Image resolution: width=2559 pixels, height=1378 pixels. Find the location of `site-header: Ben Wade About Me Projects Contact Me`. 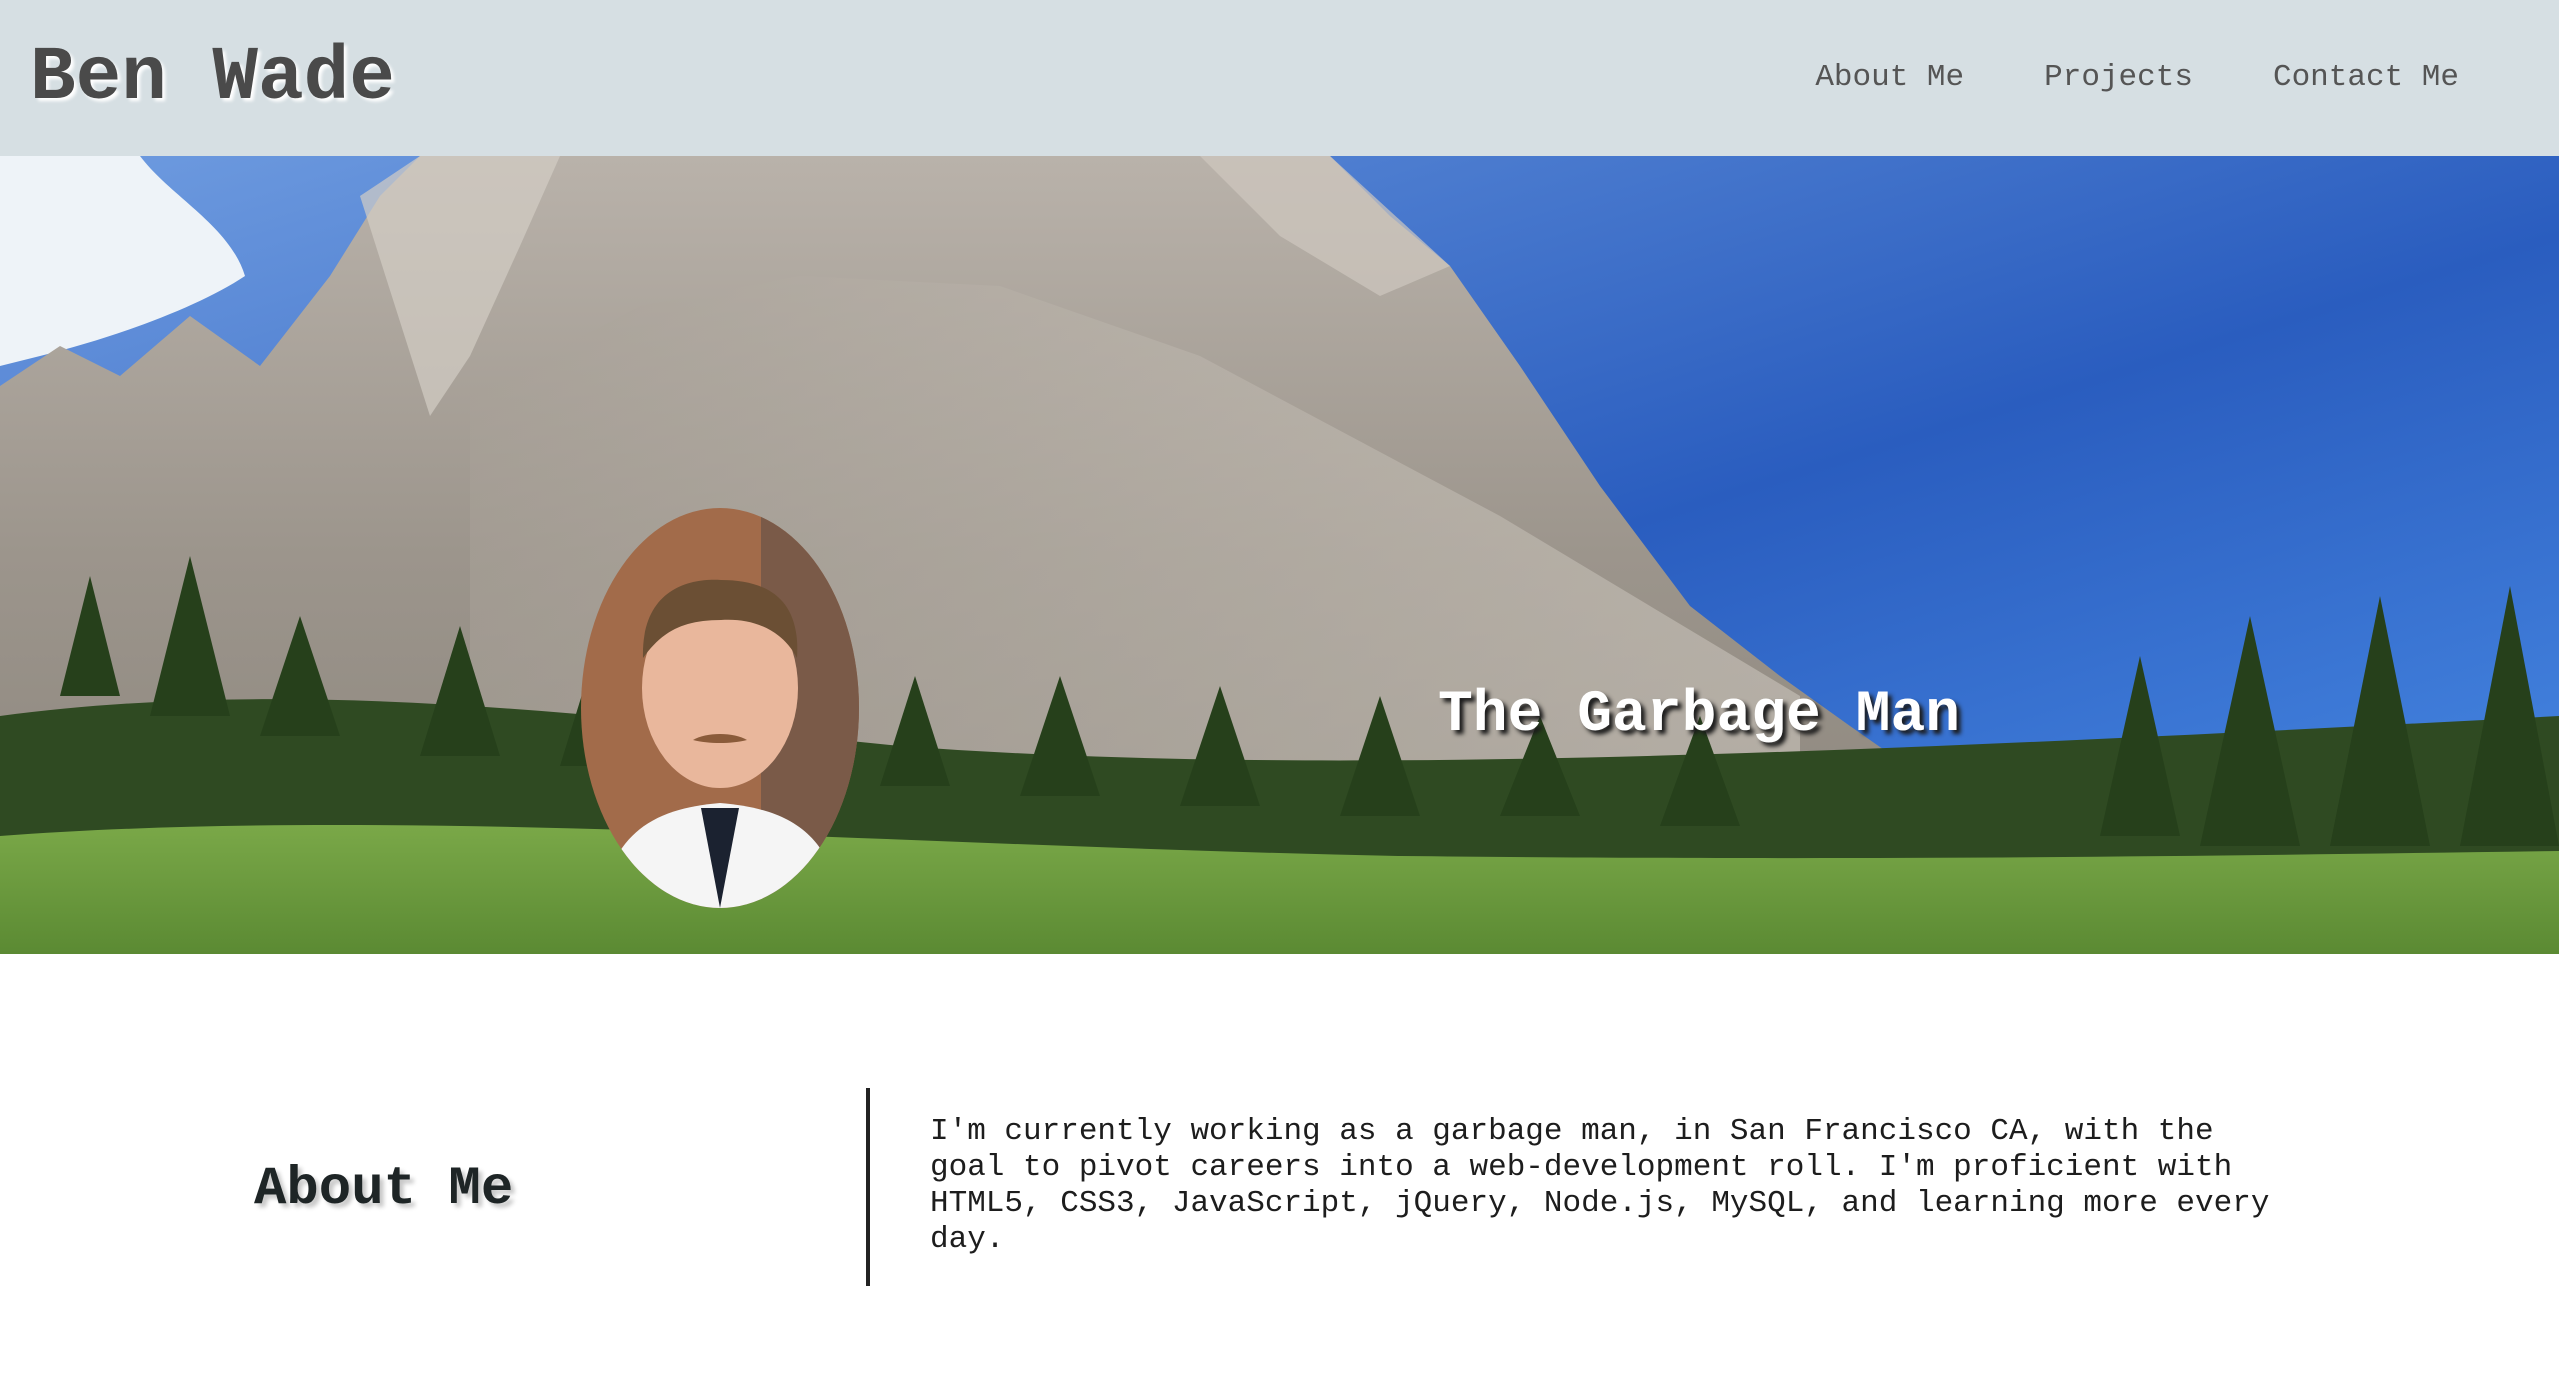

site-header: Ben Wade About Me Projects Contact Me is located at coordinates (1279, 78).